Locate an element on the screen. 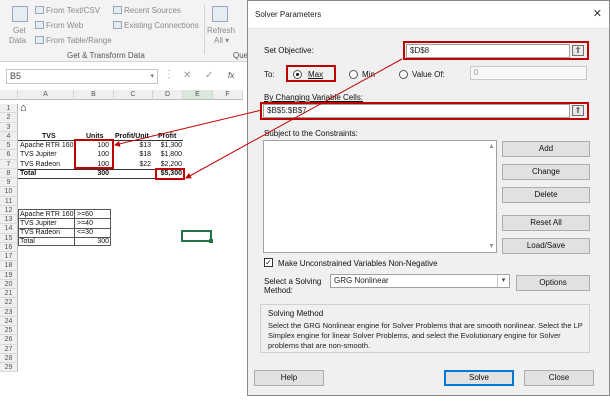  row-header: 23 is located at coordinates (9, 312).